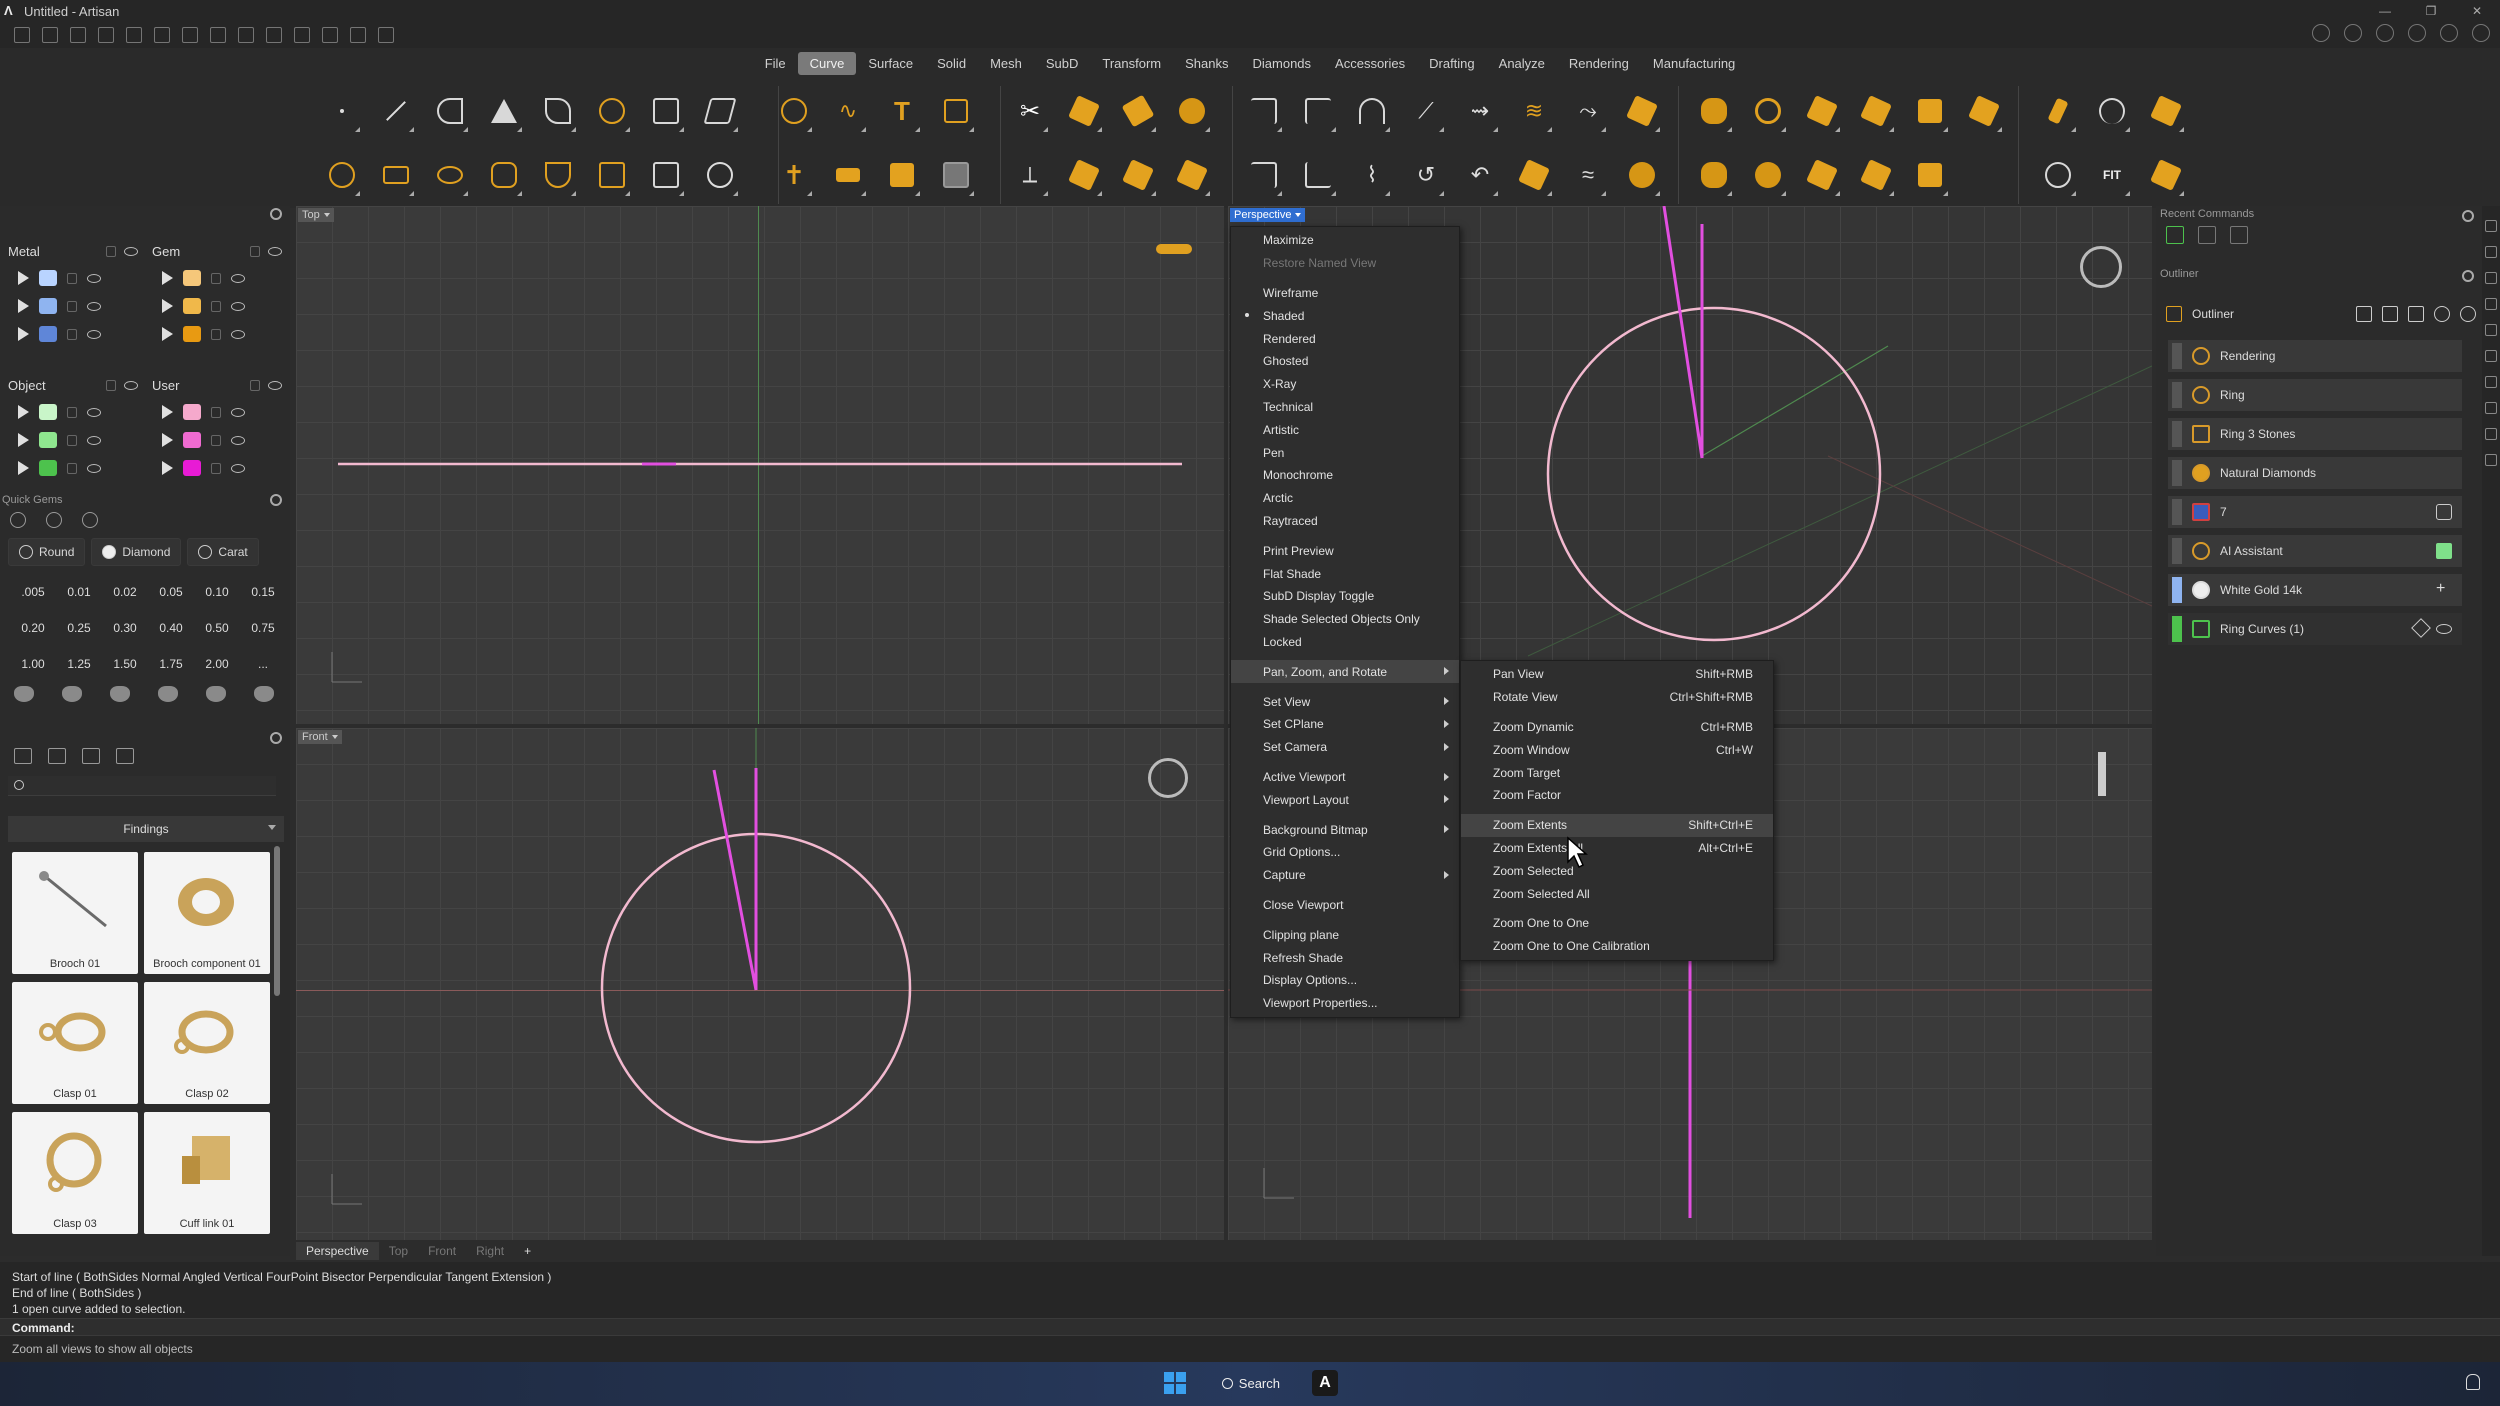 The width and height of the screenshot is (2500, 1406). Describe the element at coordinates (264, 694) in the screenshot. I see `gem-preset-6-icon` at that location.